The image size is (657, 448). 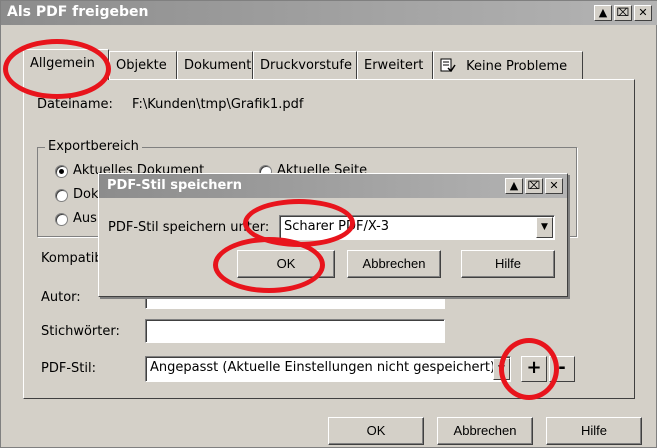 I want to click on filename-value: F:\Kunden\tmp\Grafik1.pdf, so click(x=218, y=104).